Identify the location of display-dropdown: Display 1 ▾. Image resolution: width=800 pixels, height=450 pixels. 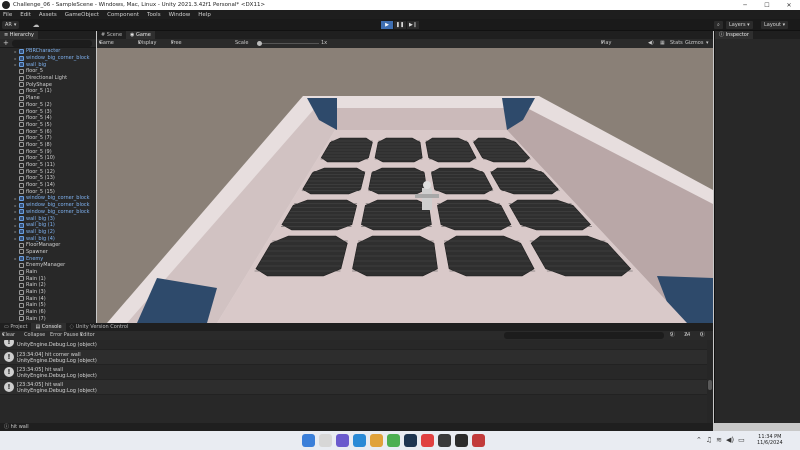
(147, 47).